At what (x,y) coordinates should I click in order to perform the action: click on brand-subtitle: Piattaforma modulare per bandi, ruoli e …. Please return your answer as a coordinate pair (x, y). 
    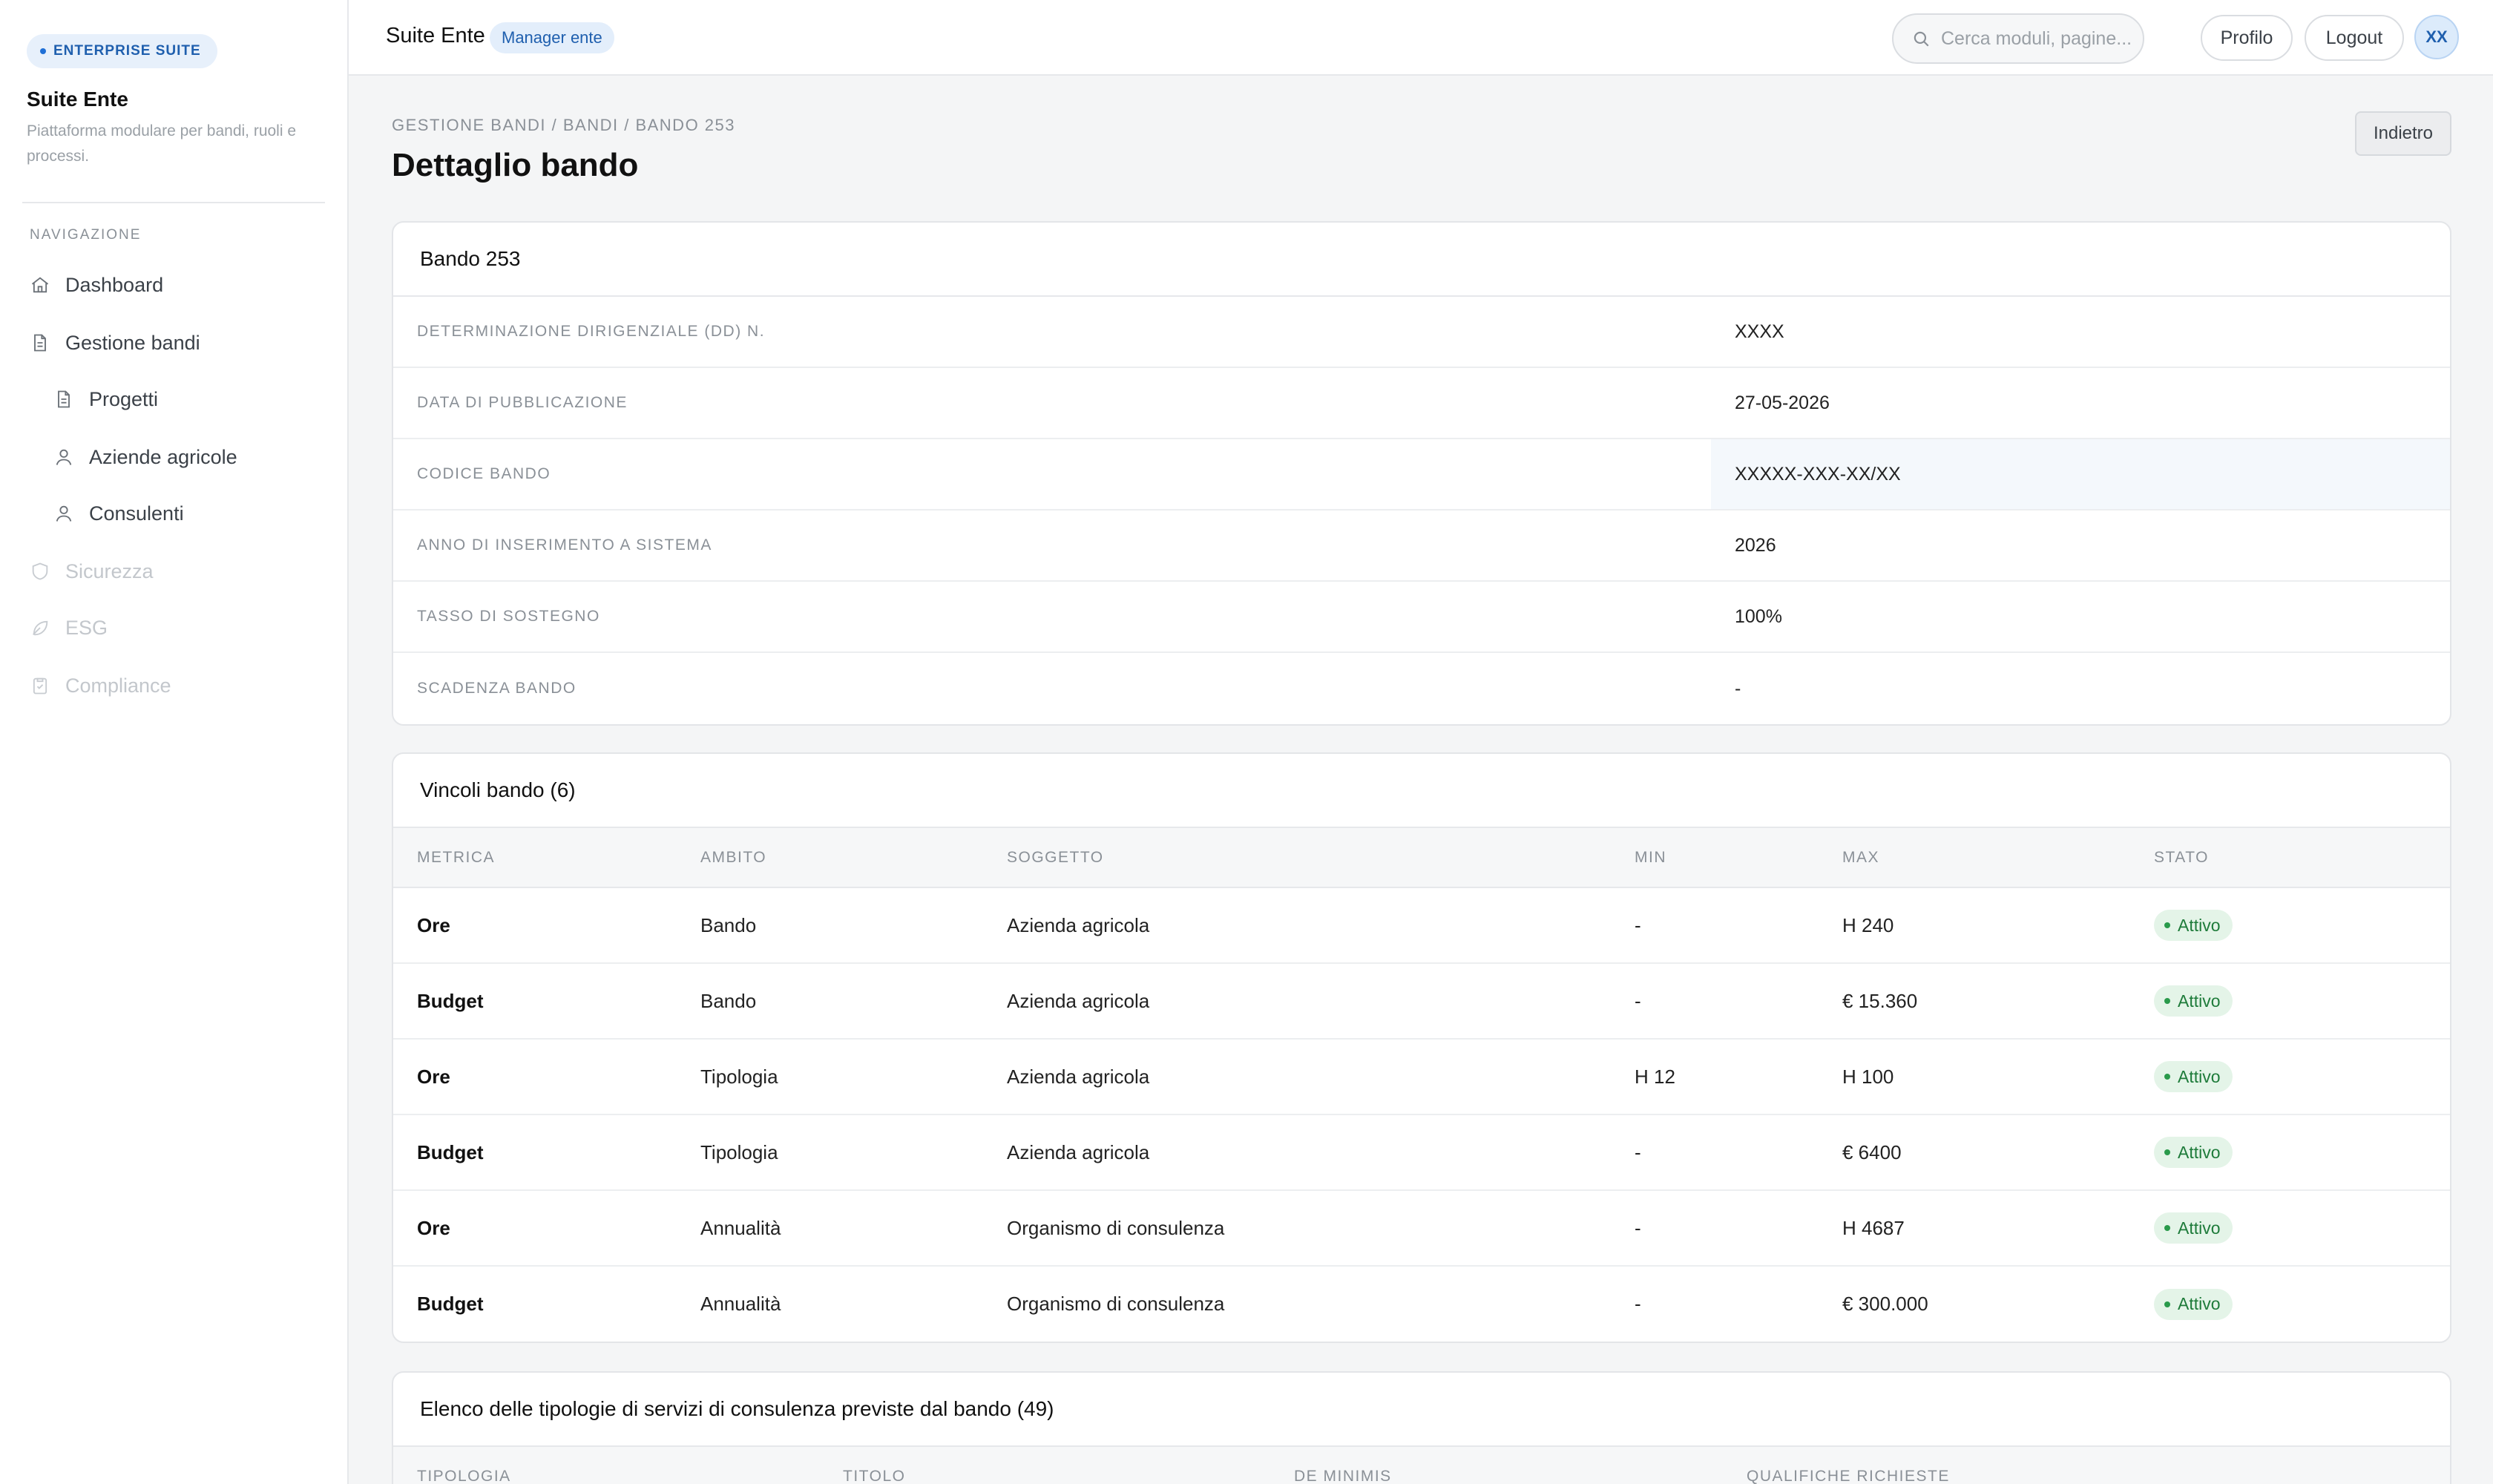
    Looking at the image, I should click on (162, 143).